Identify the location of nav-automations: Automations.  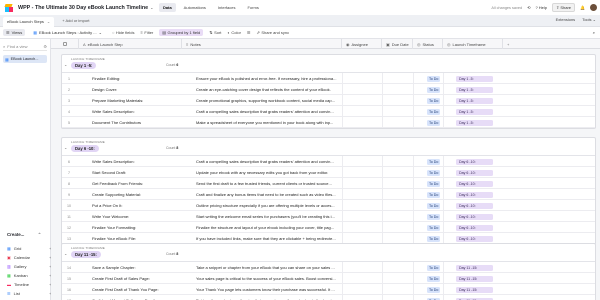
(195, 7).